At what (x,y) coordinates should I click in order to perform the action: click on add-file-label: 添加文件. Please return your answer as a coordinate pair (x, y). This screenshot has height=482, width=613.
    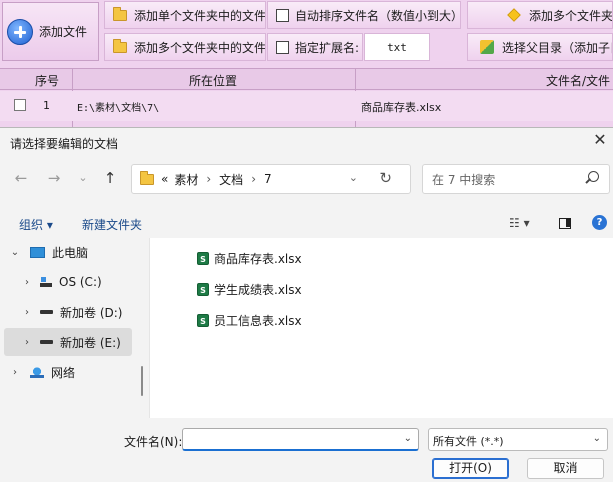
    Looking at the image, I should click on (63, 32).